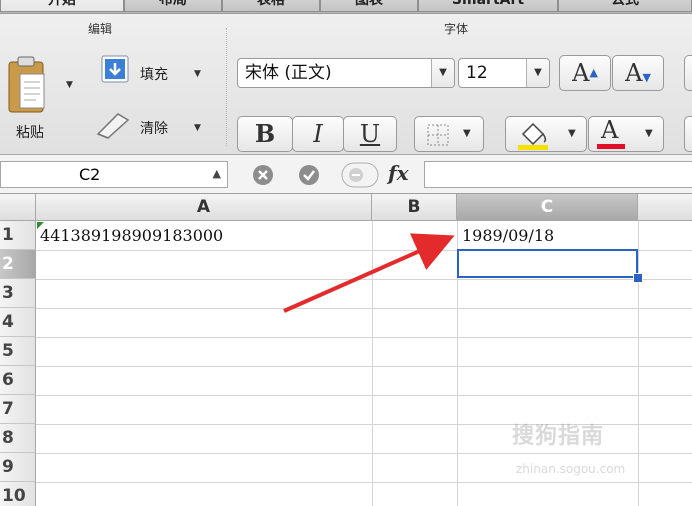  What do you see at coordinates (626, 134) in the screenshot?
I see `font-color-button: A ▼` at bounding box center [626, 134].